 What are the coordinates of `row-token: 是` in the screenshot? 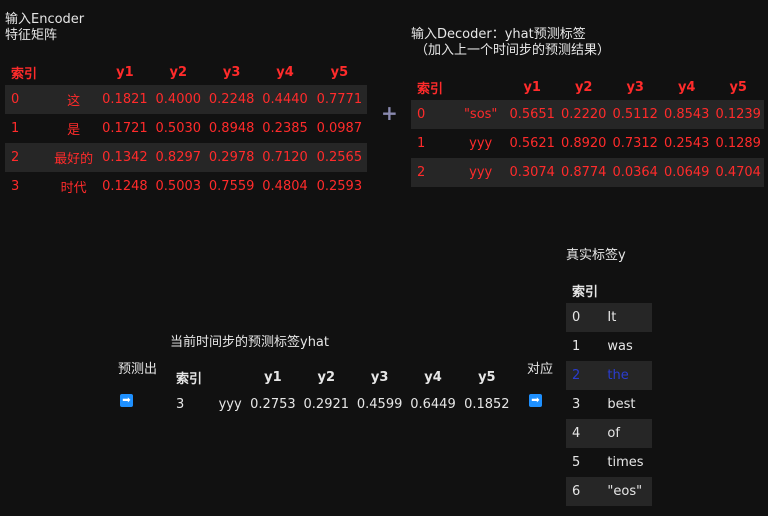 It's located at (74, 130).